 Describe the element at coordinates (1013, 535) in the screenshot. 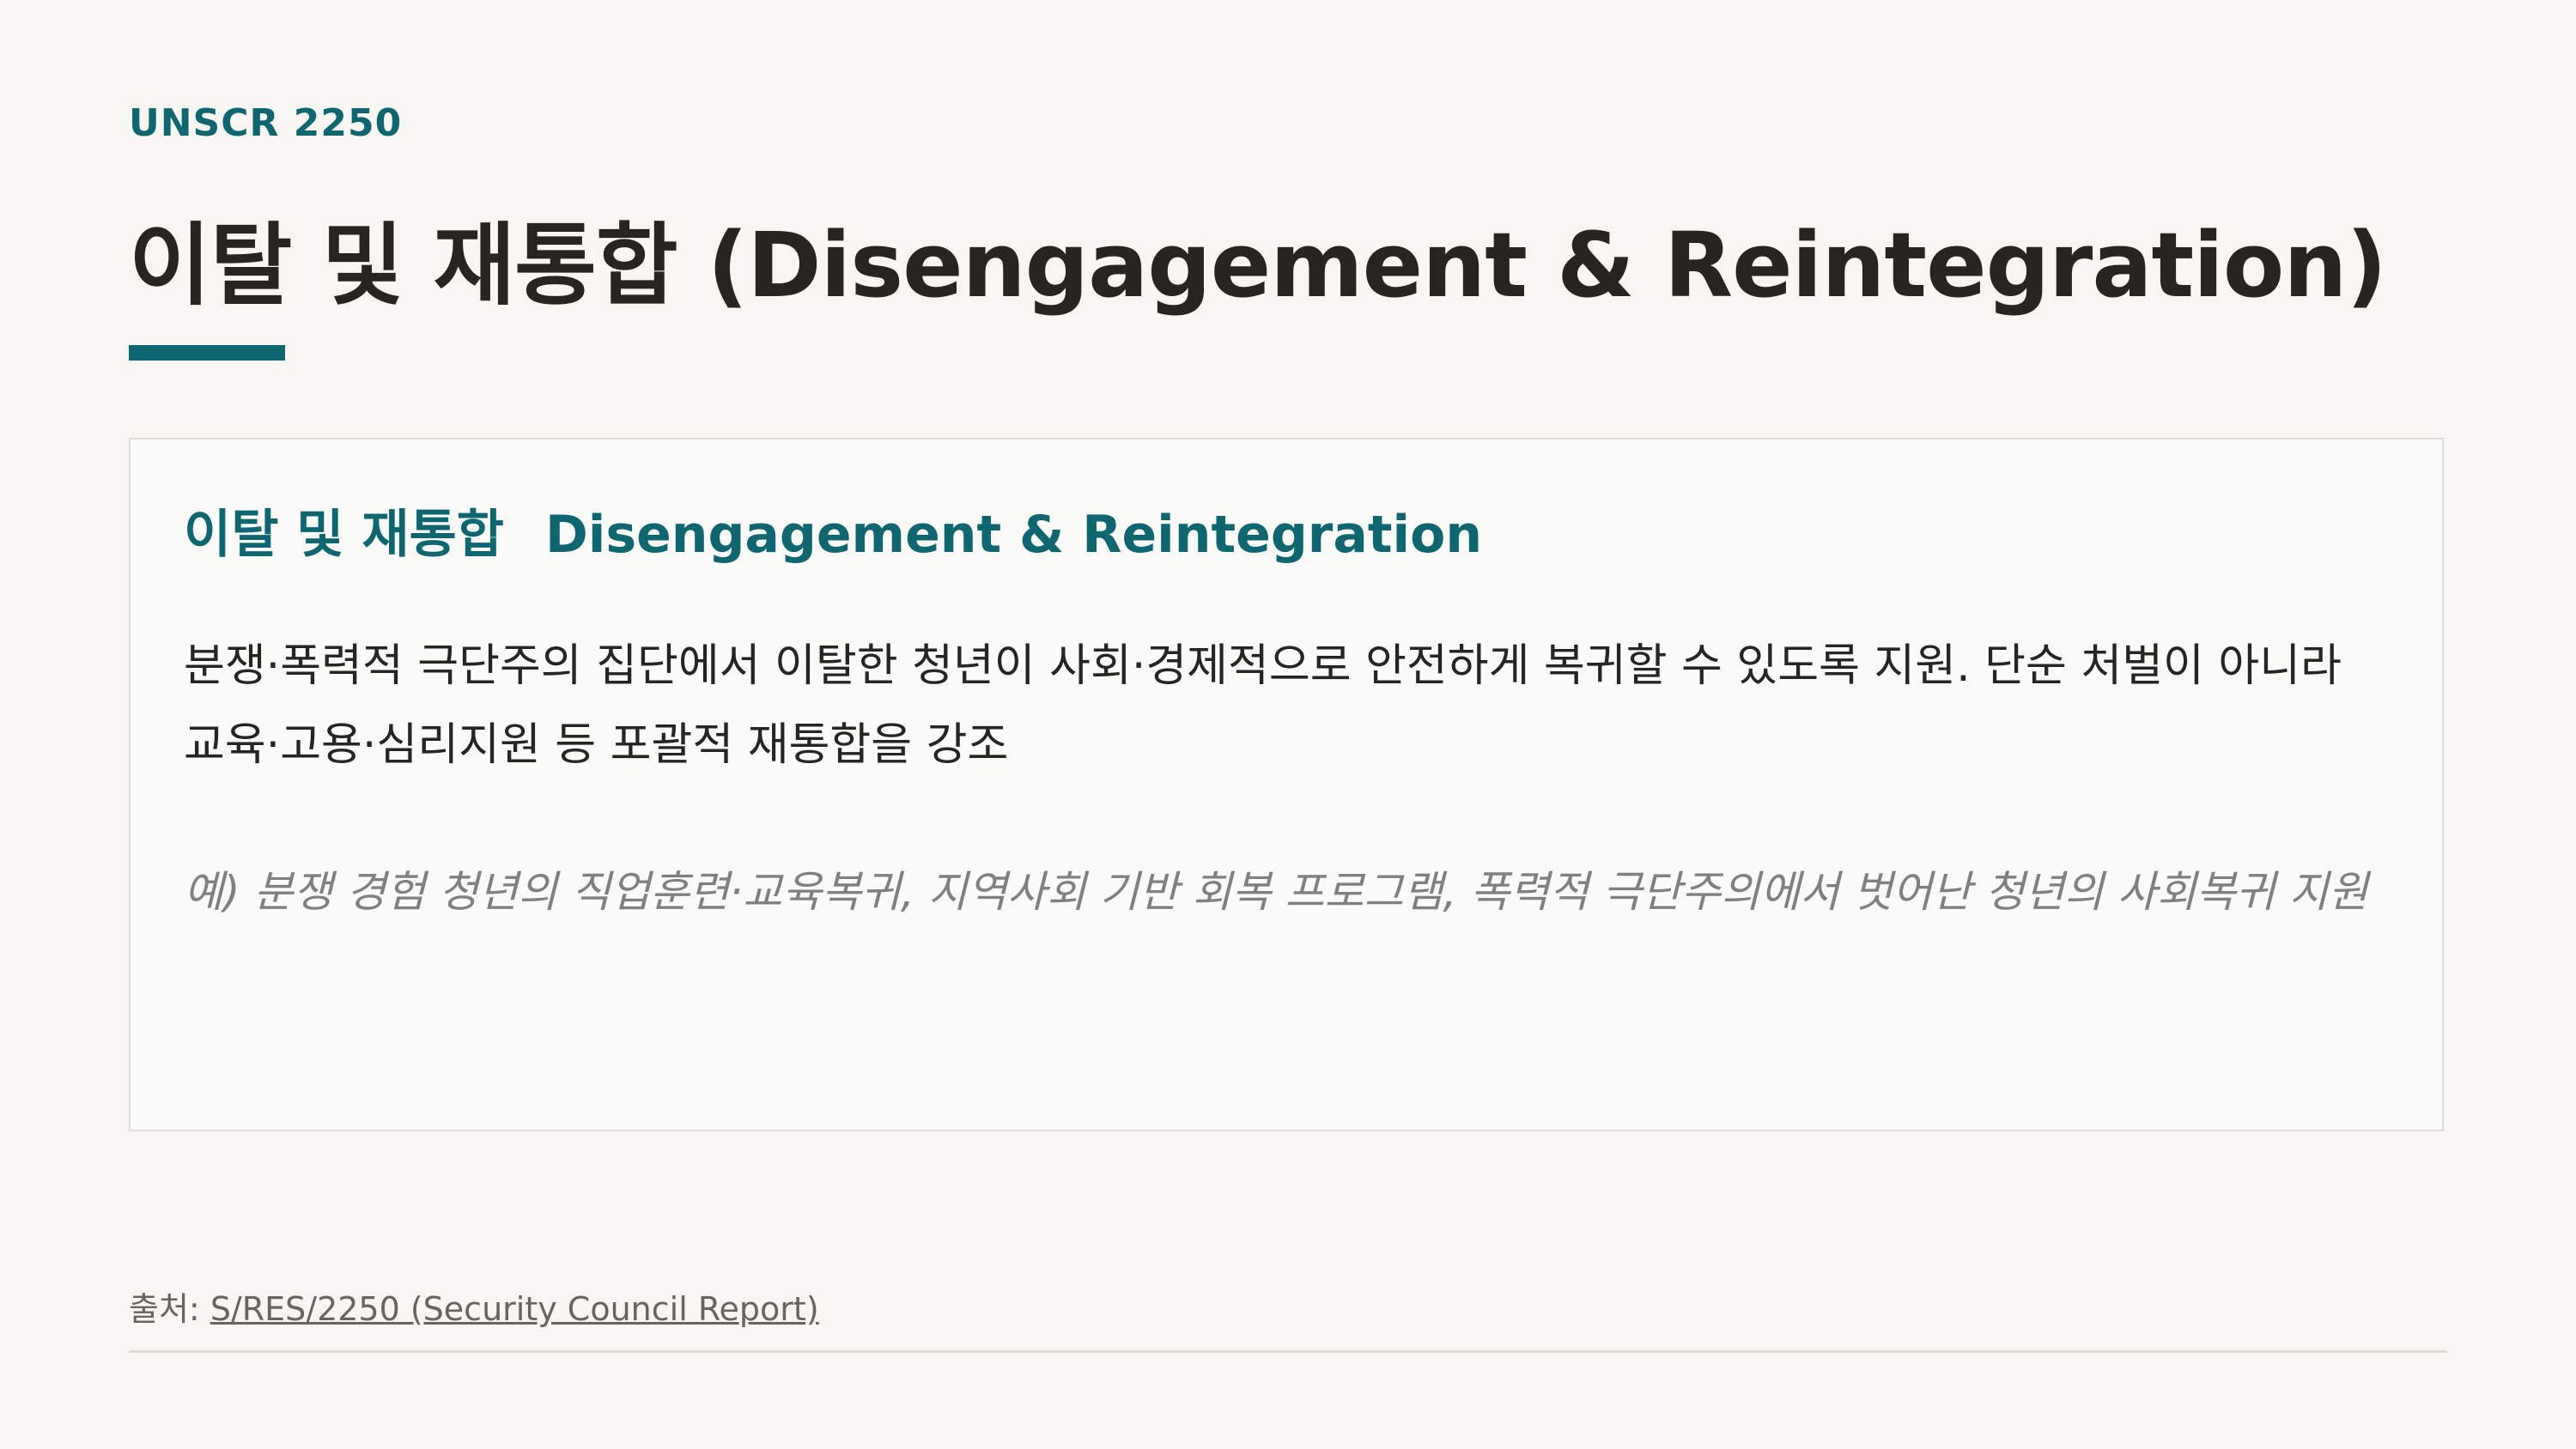

I see `card-heading-english: Disengagement & Reintegration` at that location.